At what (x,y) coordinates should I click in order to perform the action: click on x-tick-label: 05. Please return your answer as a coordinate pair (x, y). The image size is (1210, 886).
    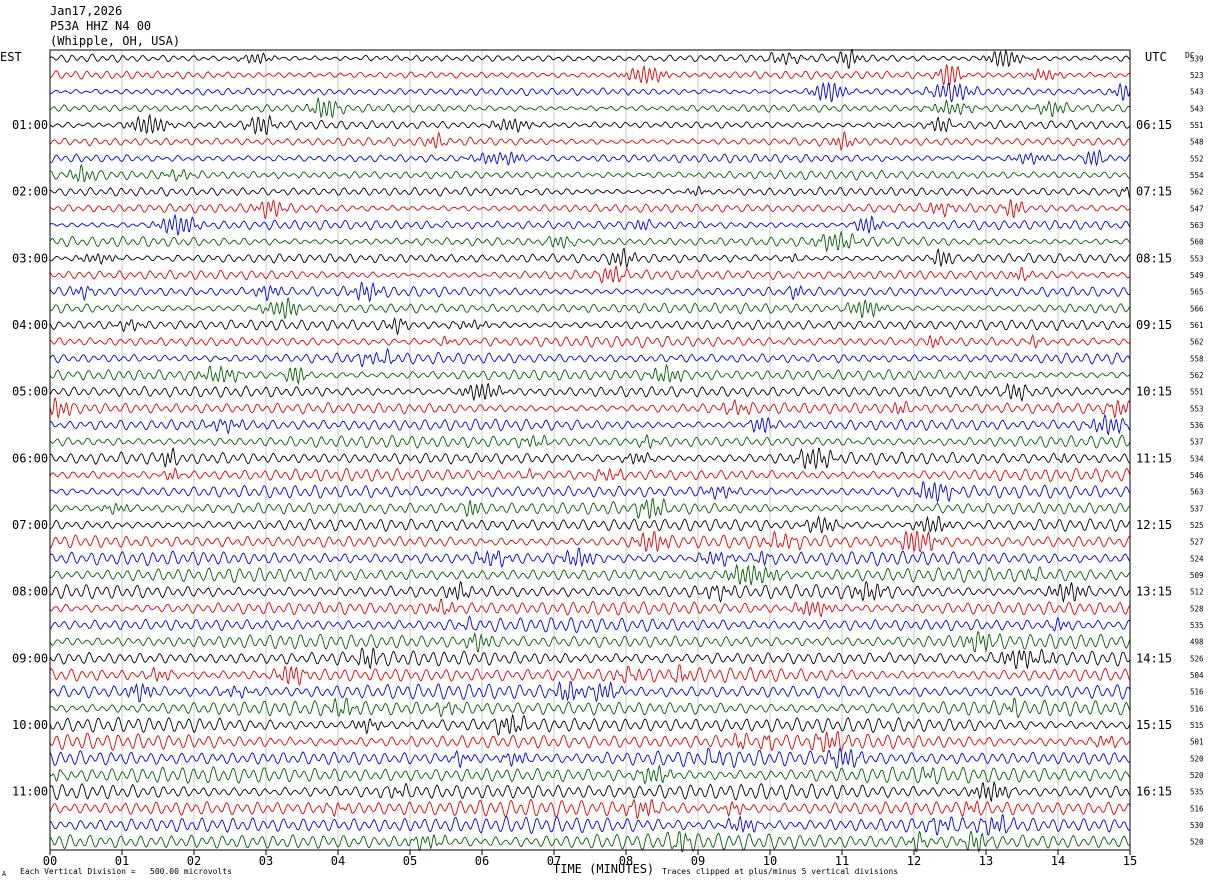
    Looking at the image, I should click on (410, 861).